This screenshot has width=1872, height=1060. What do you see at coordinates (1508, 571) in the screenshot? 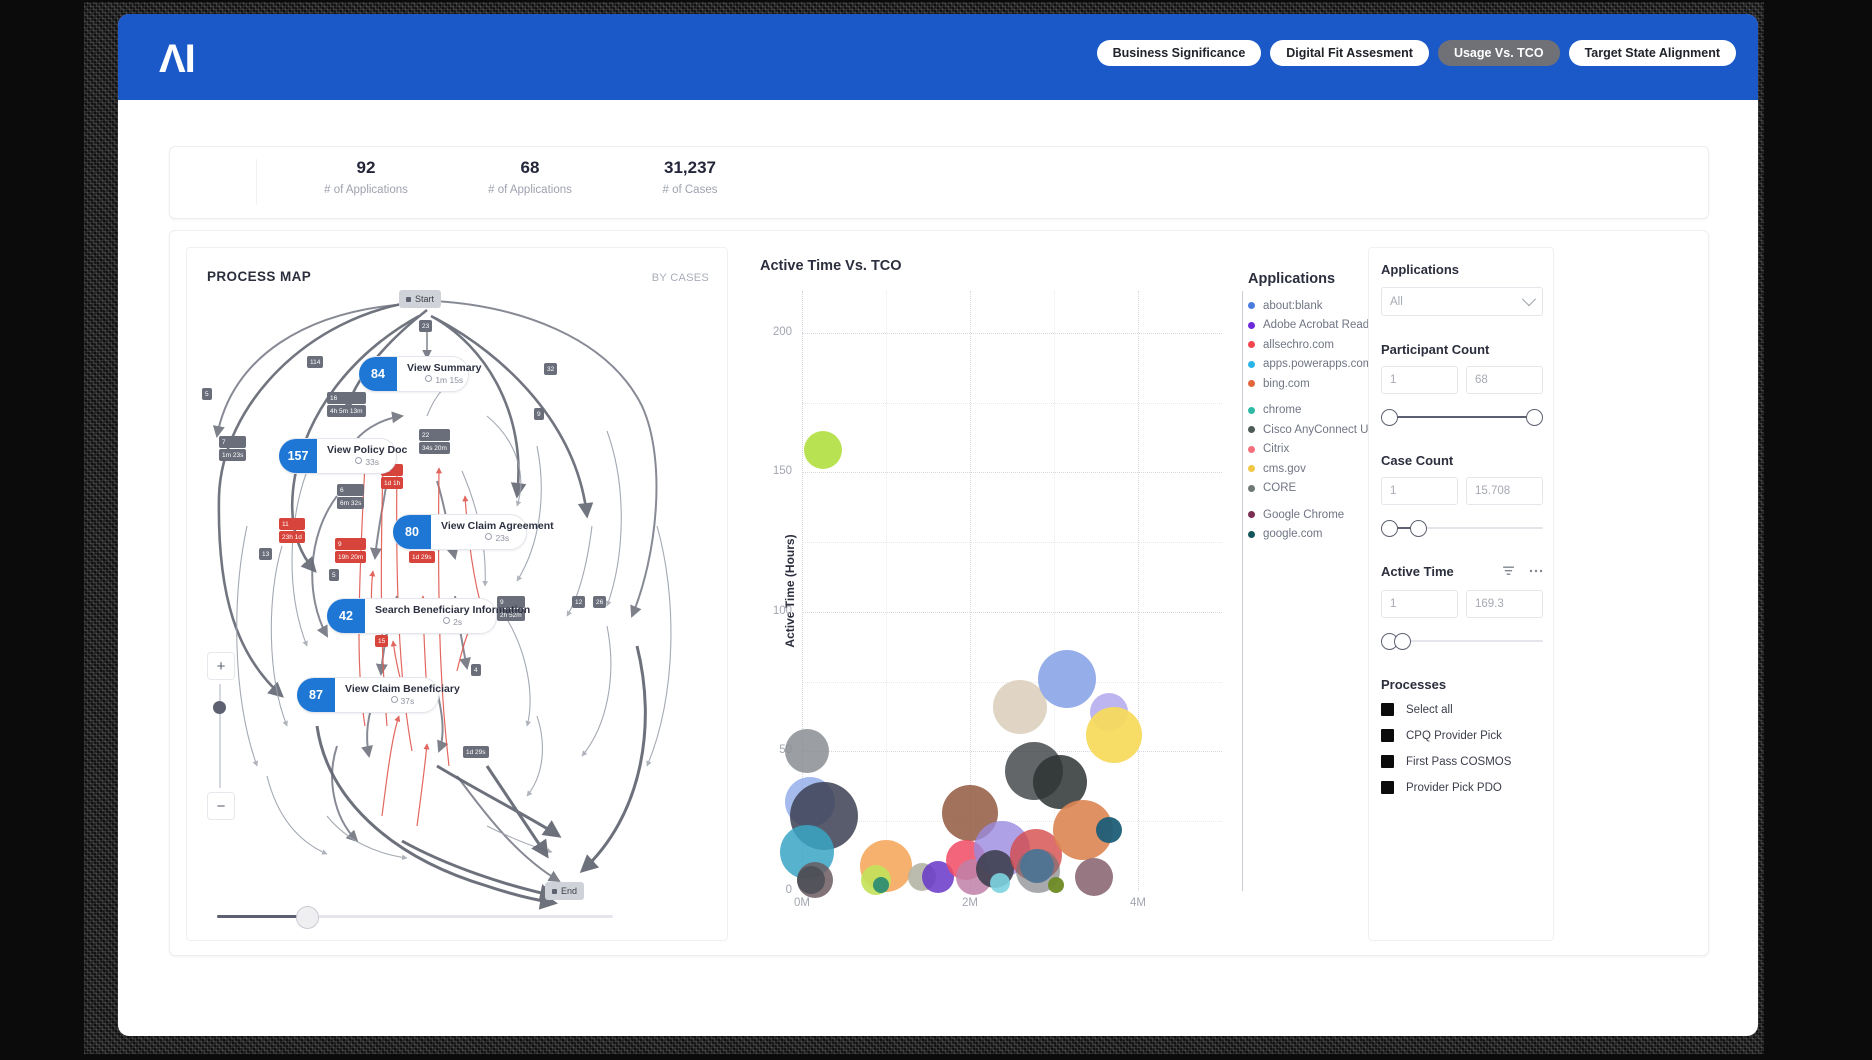
I see `filter-icon` at bounding box center [1508, 571].